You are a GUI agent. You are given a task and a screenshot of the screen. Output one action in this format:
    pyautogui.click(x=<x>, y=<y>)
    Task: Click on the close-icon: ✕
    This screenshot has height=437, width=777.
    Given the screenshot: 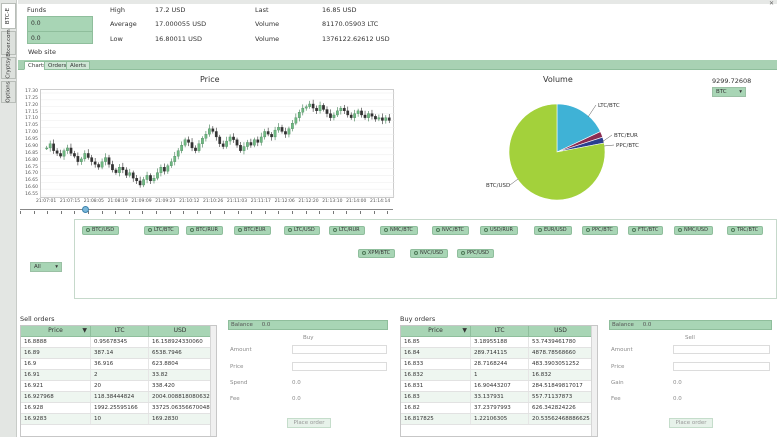 What is the action you would take?
    pyautogui.click(x=771, y=3)
    